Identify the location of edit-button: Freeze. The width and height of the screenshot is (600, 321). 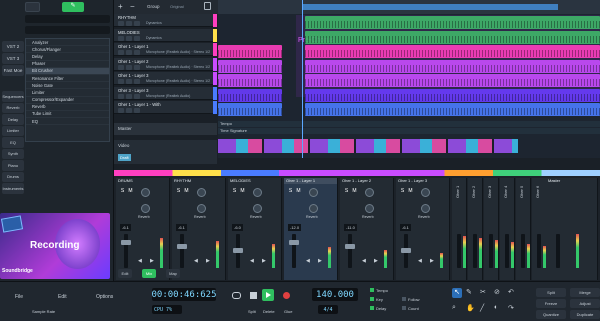
(551, 303).